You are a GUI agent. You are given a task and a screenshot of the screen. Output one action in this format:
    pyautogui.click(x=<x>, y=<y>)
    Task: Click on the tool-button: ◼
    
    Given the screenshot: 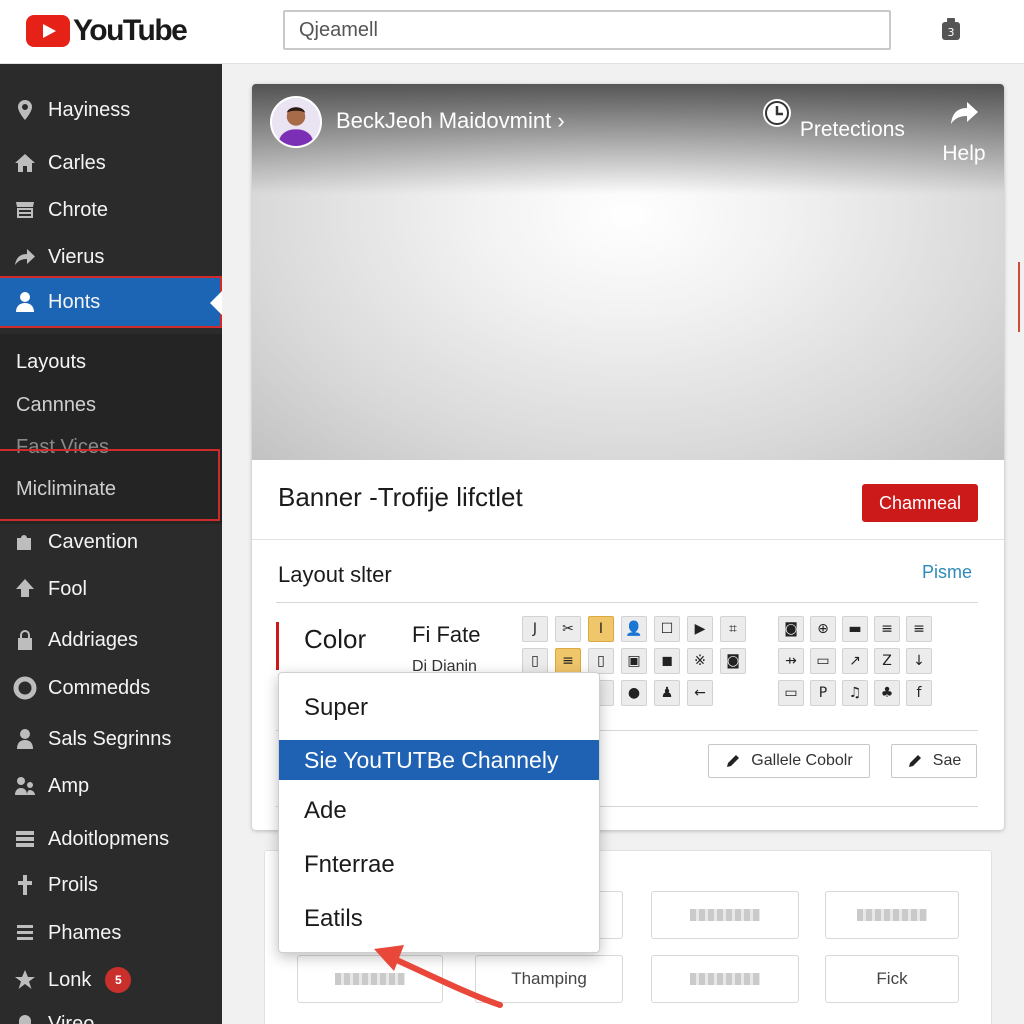 What is the action you would take?
    pyautogui.click(x=667, y=661)
    